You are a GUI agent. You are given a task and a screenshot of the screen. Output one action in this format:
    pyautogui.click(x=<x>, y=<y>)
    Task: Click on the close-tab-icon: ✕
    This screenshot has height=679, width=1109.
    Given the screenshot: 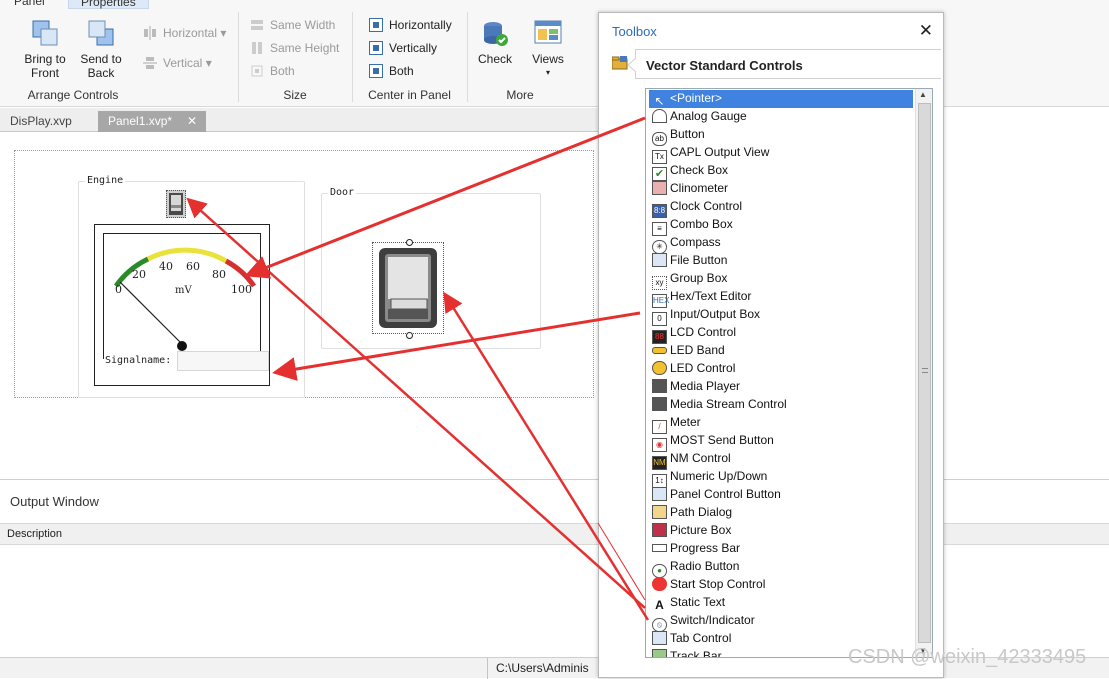 What is the action you would take?
    pyautogui.click(x=192, y=121)
    